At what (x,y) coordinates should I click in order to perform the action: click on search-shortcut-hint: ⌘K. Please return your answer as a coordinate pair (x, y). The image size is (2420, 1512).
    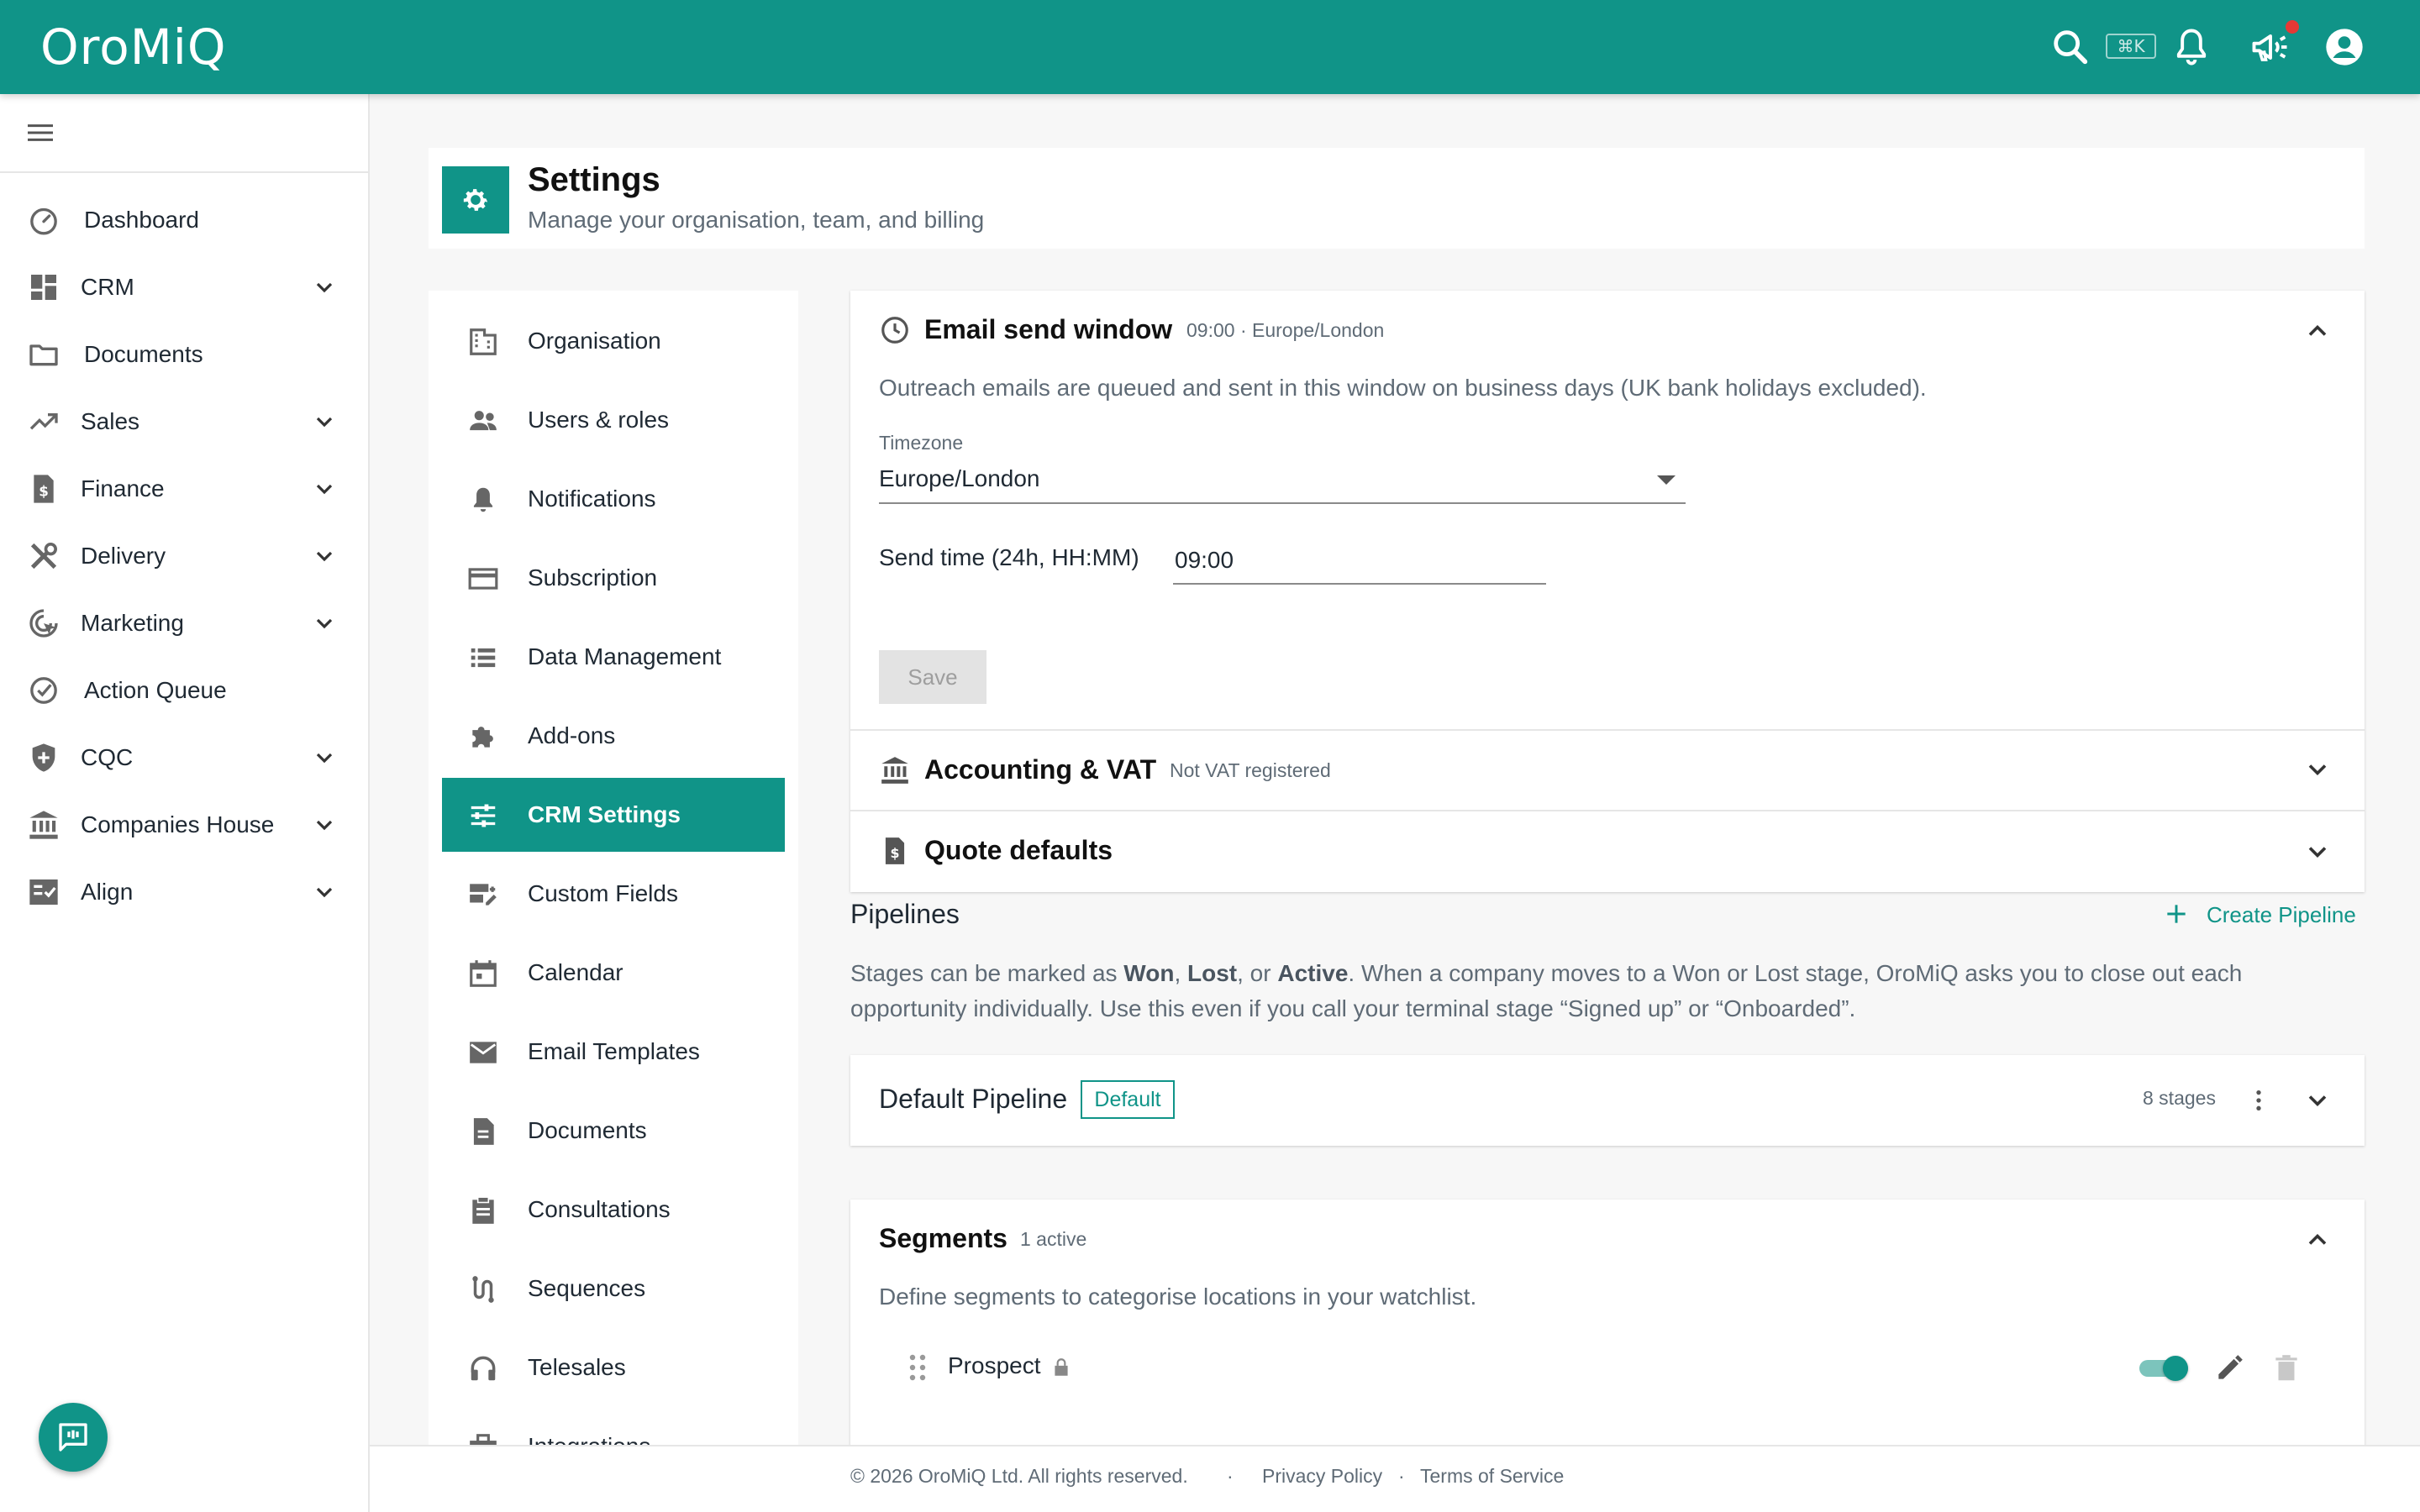
    Looking at the image, I should click on (2131, 46).